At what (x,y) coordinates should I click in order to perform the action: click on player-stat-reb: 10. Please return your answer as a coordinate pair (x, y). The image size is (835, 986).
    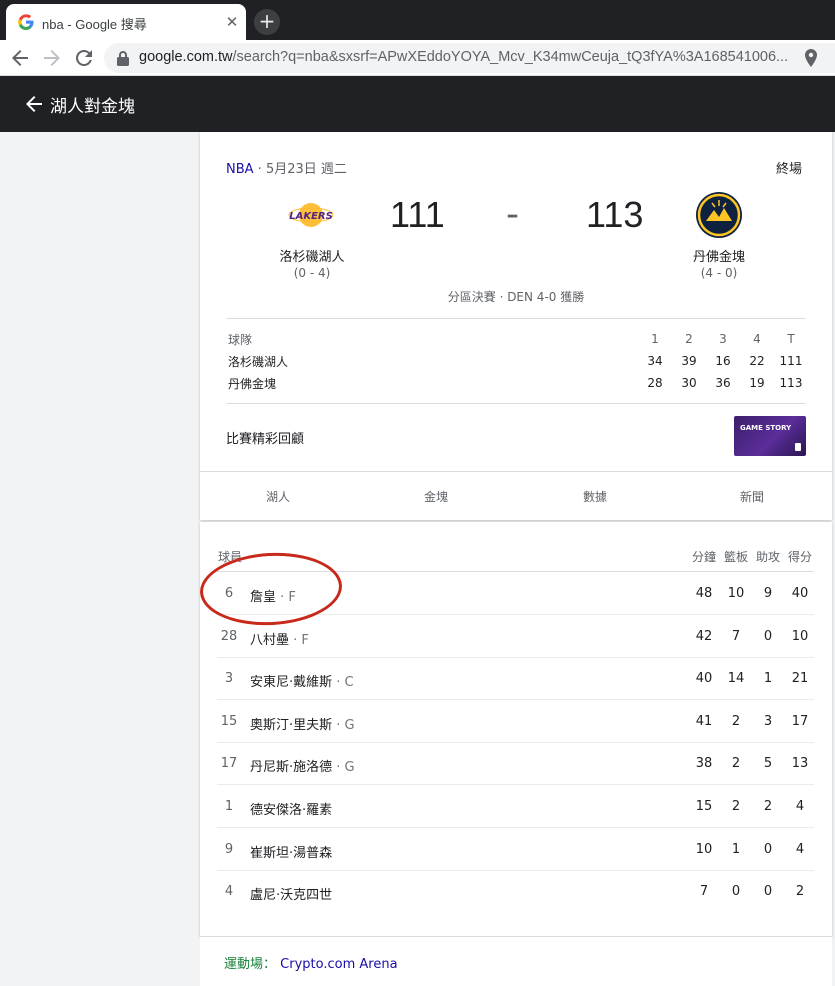
    Looking at the image, I should click on (736, 593).